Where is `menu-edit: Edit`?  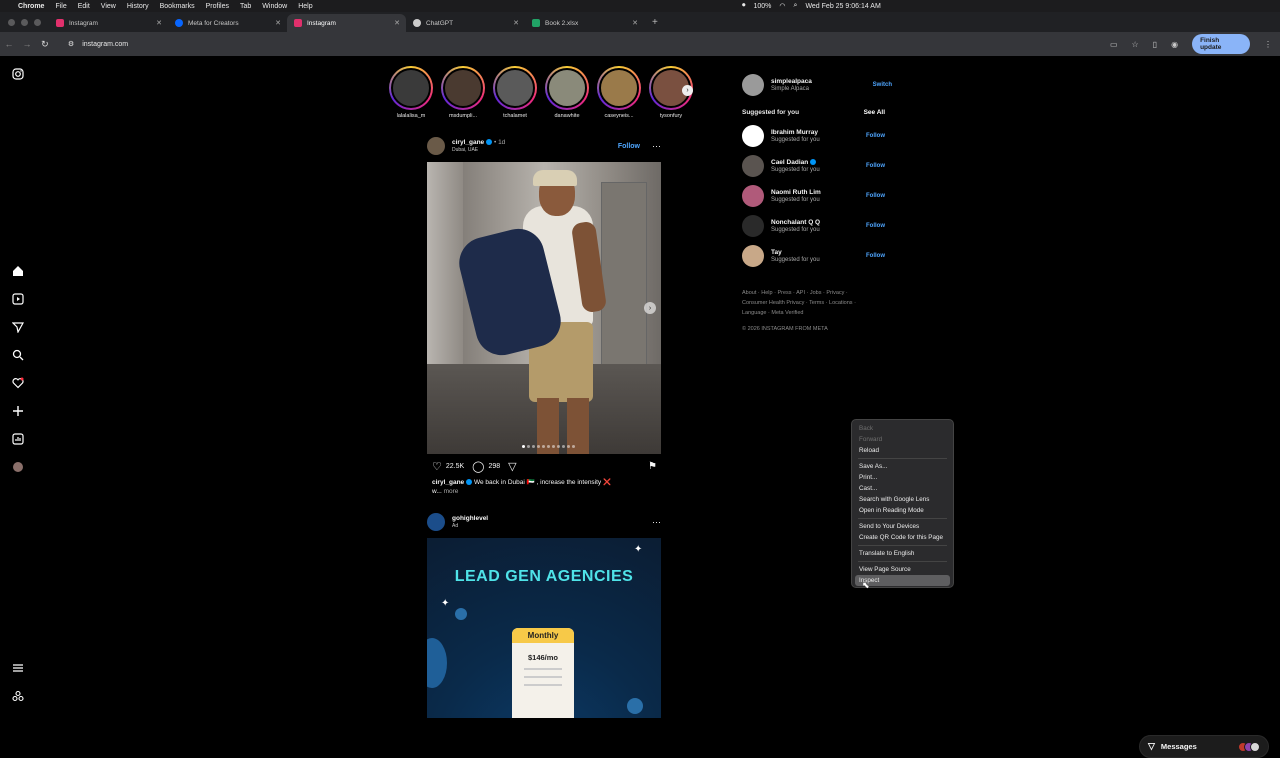
menu-edit: Edit is located at coordinates (84, 6).